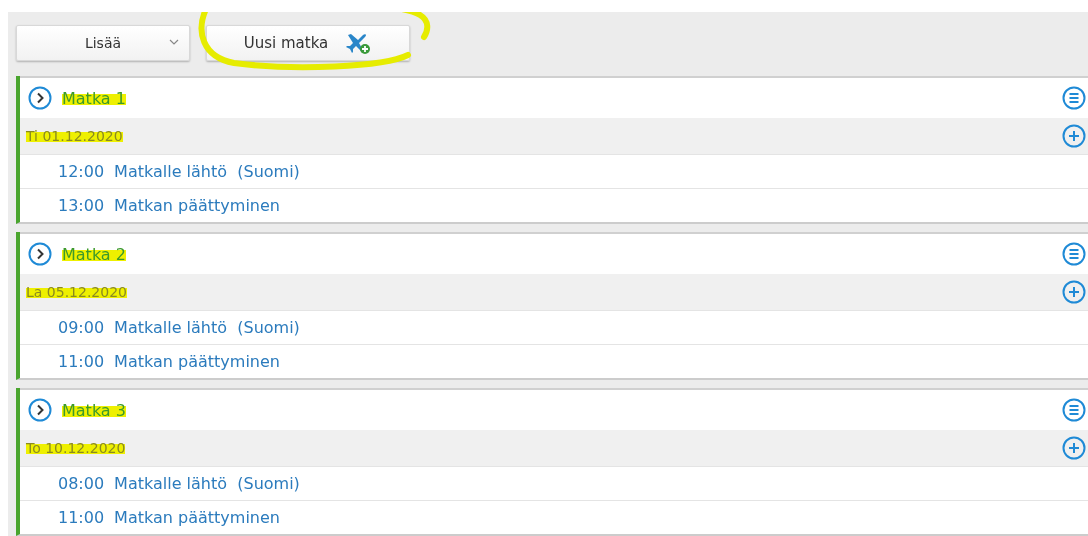 The height and width of the screenshot is (536, 1088). What do you see at coordinates (103, 43) in the screenshot?
I see `more-dropdown: Lisää` at bounding box center [103, 43].